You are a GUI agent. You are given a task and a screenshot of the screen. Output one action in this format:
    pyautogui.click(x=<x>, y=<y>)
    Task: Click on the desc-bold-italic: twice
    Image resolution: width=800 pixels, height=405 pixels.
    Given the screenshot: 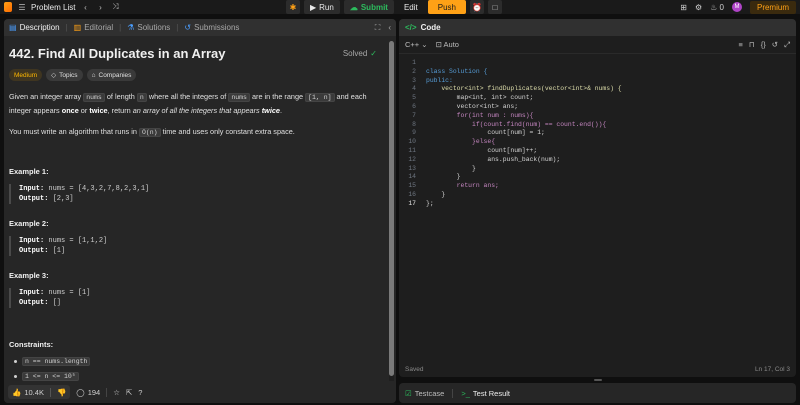 What is the action you would take?
    pyautogui.click(x=270, y=110)
    